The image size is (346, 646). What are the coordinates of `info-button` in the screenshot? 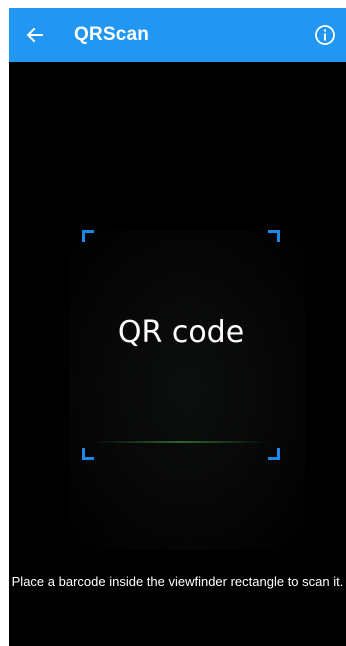 It's located at (325, 35).